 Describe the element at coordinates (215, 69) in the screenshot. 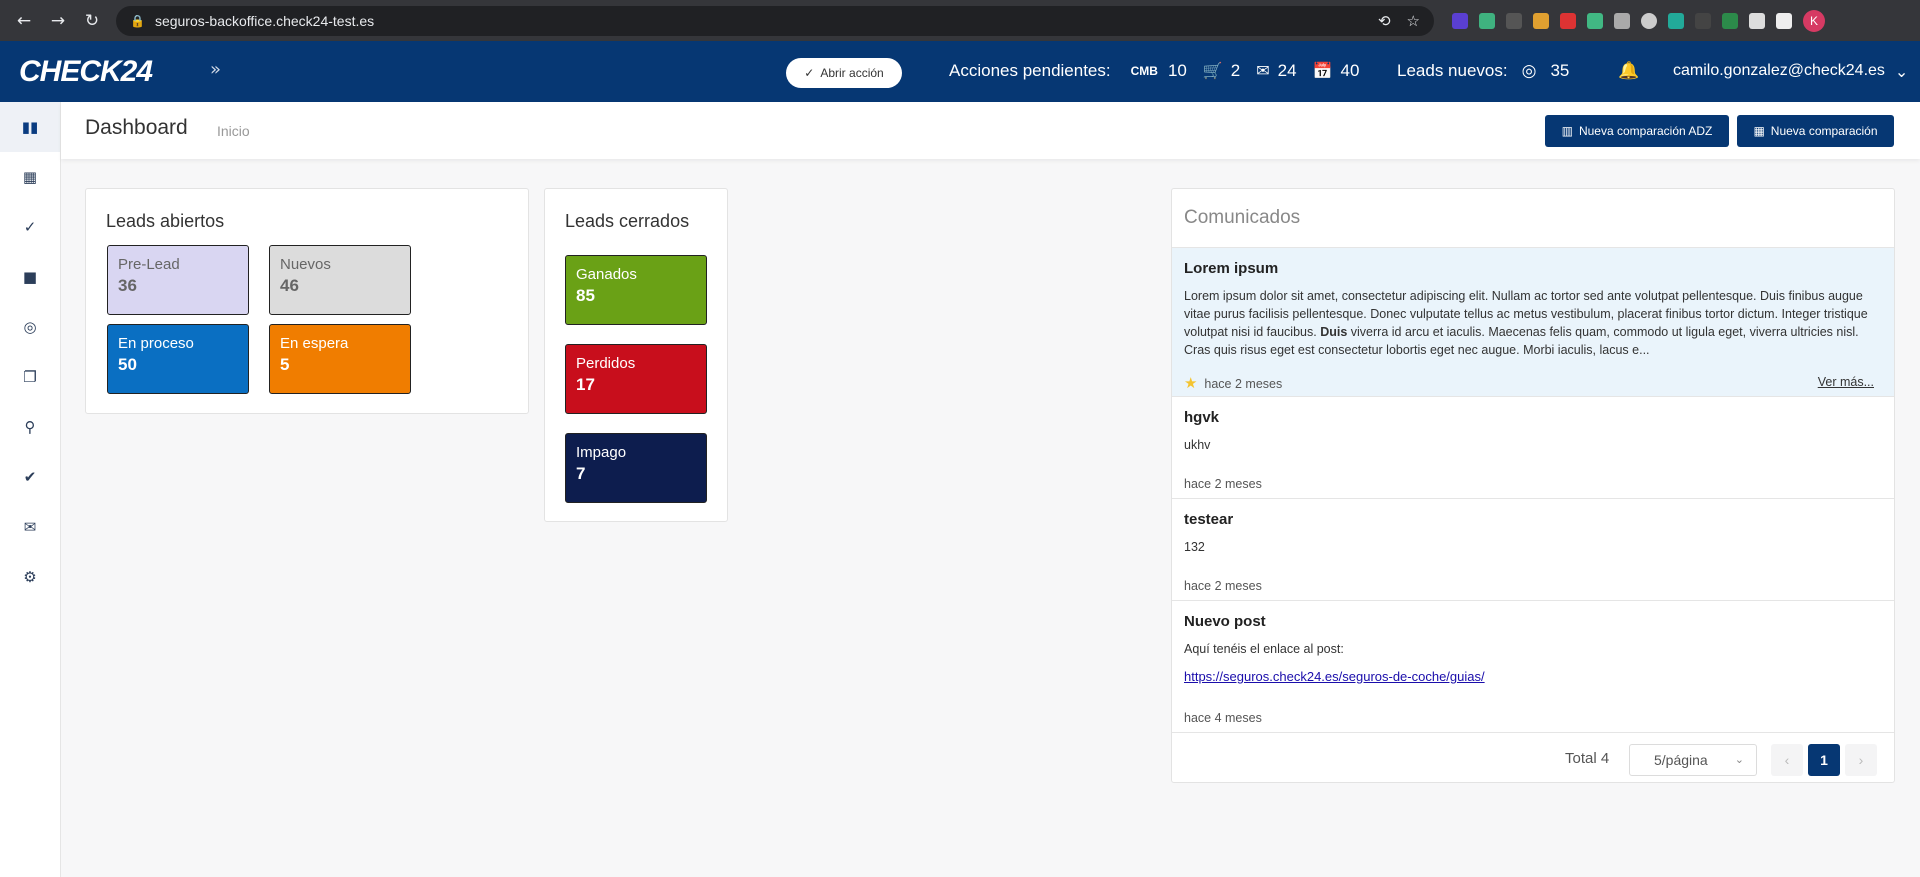

I see `expand-sidebar-icon: »` at that location.